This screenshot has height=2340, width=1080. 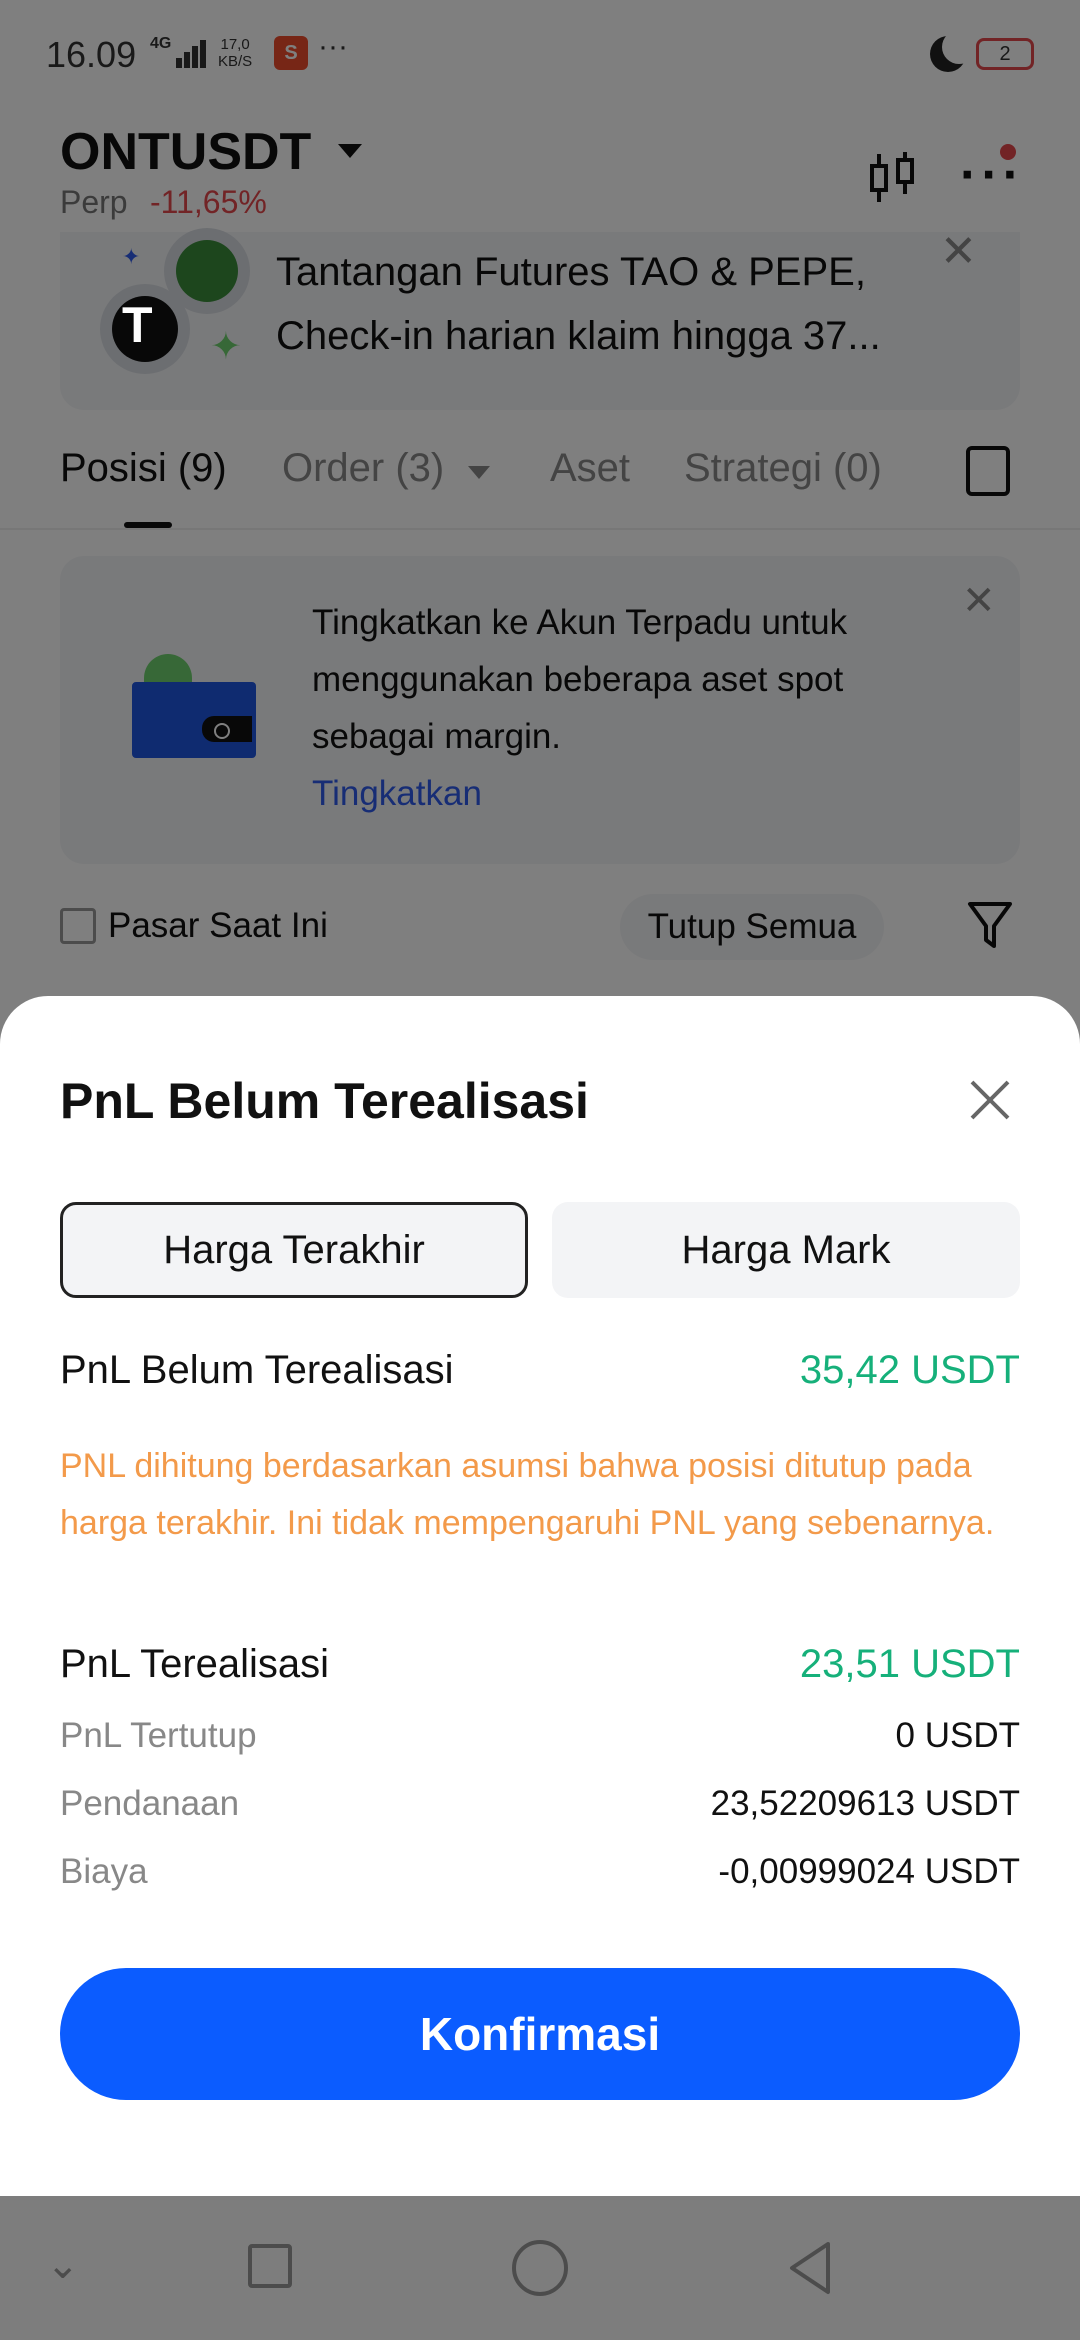 I want to click on fee-value: -0,00999024 USDT, so click(x=869, y=1871).